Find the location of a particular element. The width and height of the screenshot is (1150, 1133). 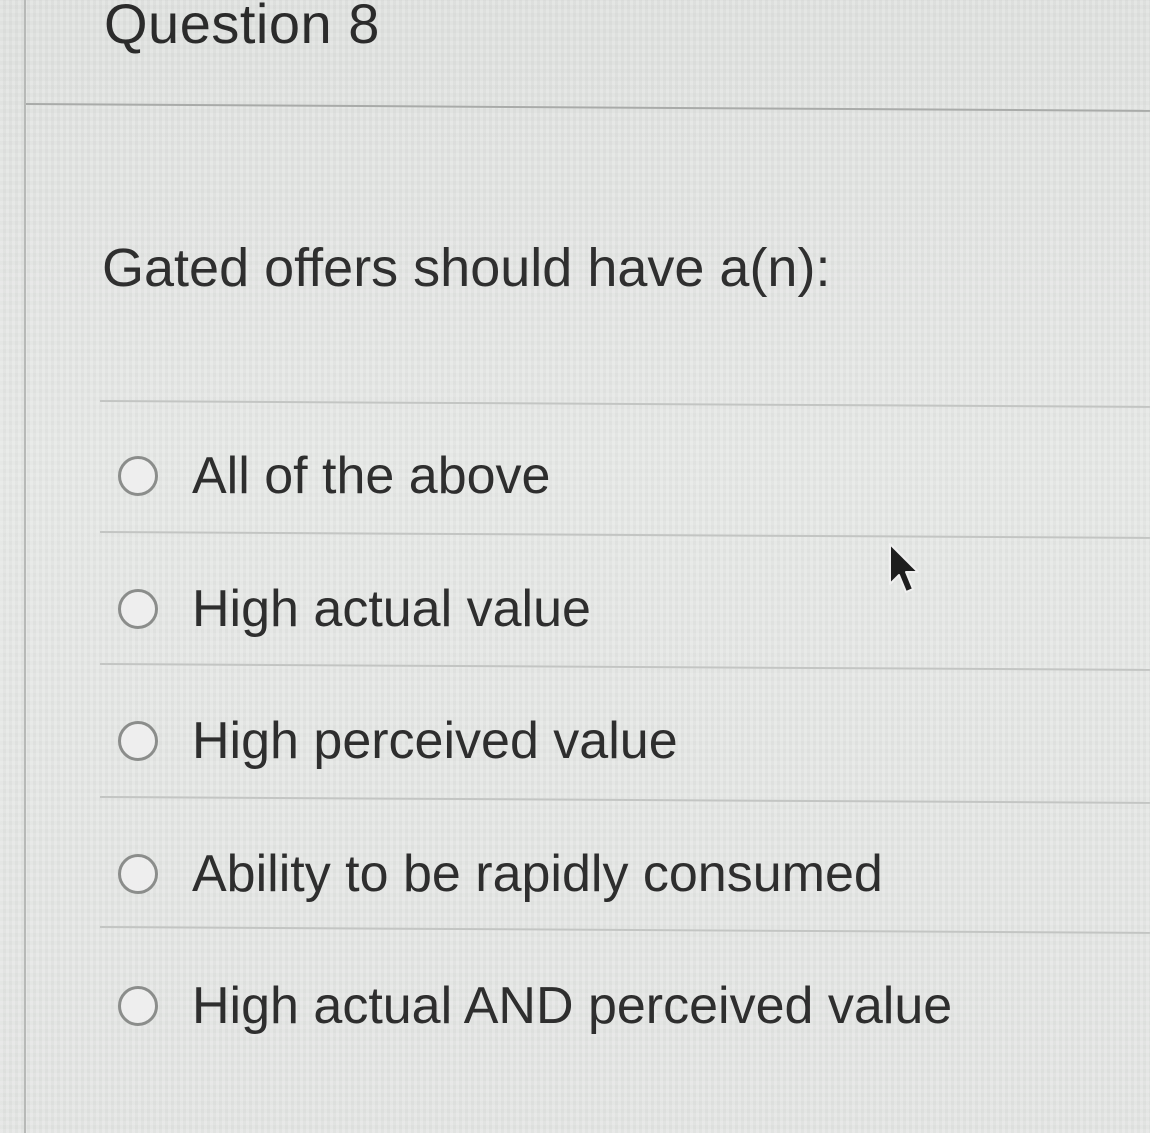

question-title: Question 8 is located at coordinates (242, 27).